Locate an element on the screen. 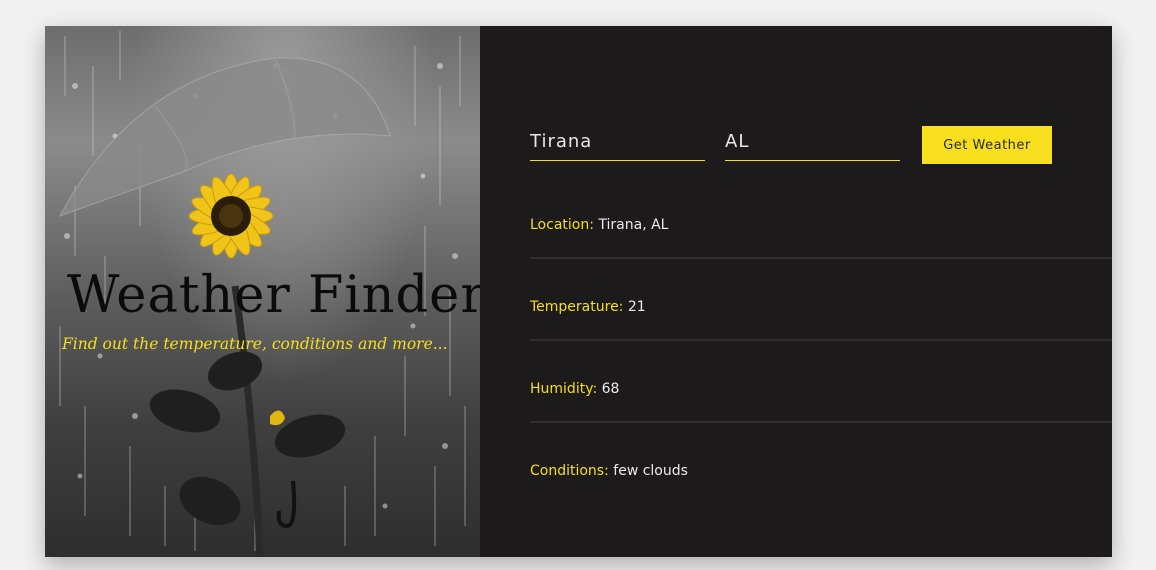 The width and height of the screenshot is (1156, 570). humidity-label: Humidity: is located at coordinates (564, 389).